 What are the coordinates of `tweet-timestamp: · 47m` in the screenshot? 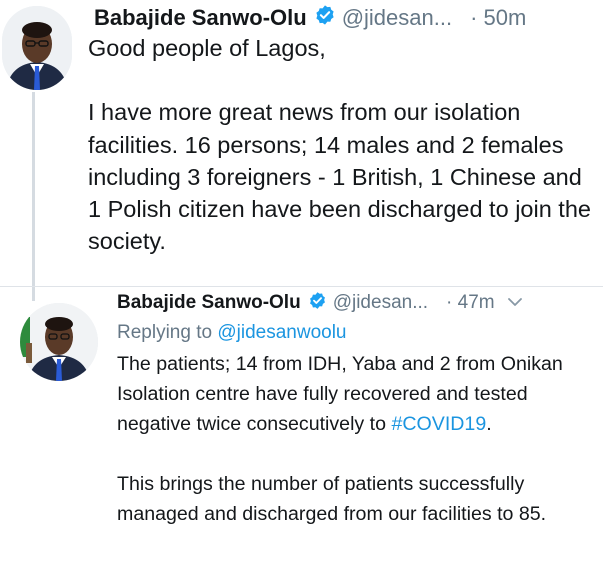 It's located at (470, 303).